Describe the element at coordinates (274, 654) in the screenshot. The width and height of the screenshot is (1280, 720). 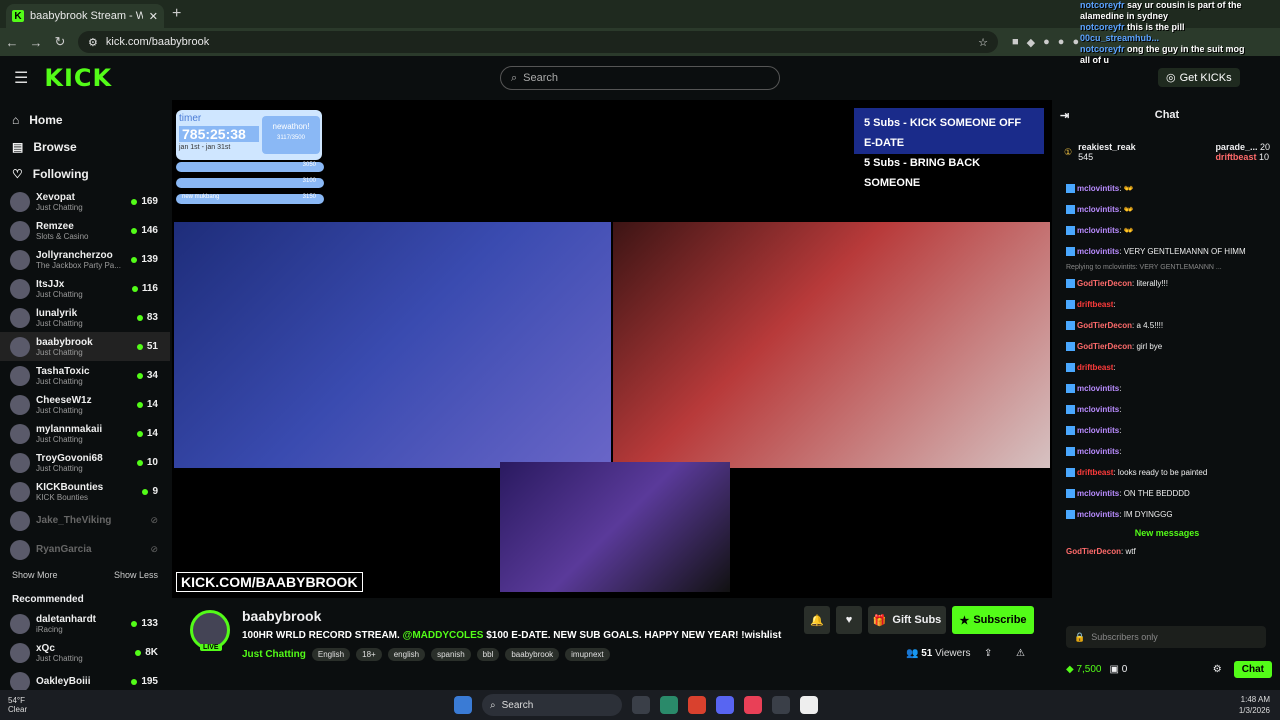
I see `category-link: Just Chatting` at that location.